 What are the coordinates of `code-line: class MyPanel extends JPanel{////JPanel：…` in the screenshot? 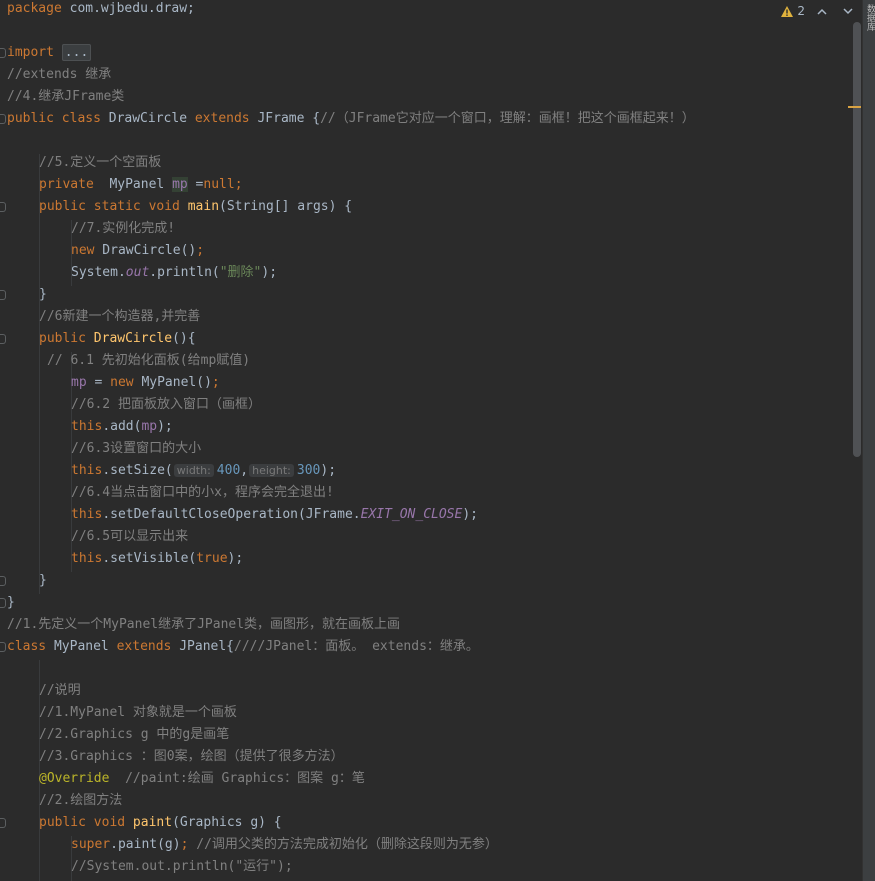 It's located at (239, 647).